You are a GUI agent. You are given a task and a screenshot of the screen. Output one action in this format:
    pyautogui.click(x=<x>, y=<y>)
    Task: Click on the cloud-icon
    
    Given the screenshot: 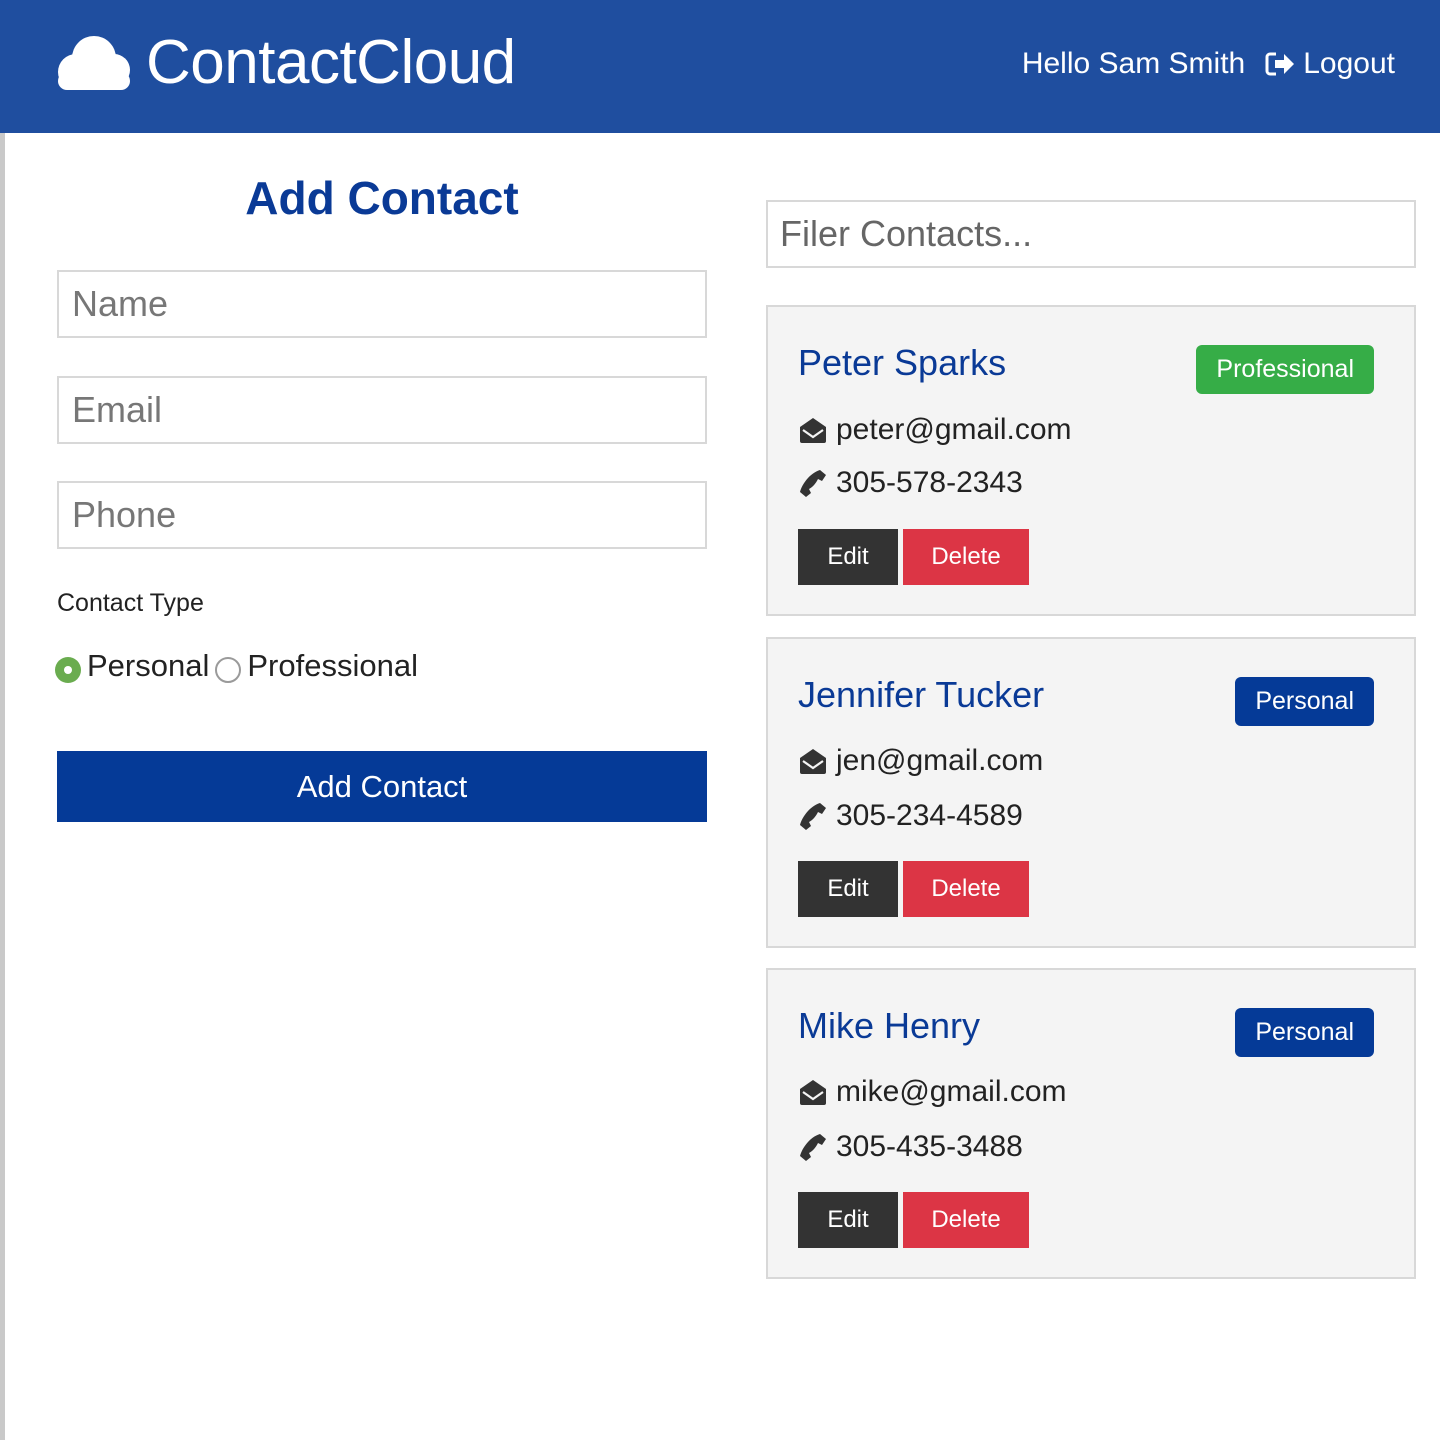 What is the action you would take?
    pyautogui.click(x=94, y=63)
    